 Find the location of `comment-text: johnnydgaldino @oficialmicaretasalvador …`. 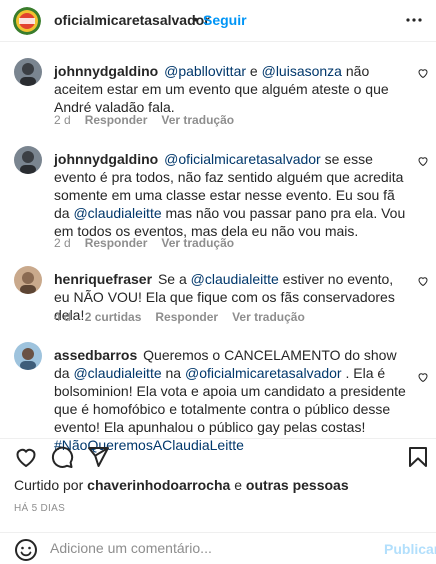

comment-text: johnnydgaldino @oficialmicaretasalvador … is located at coordinates (230, 195).